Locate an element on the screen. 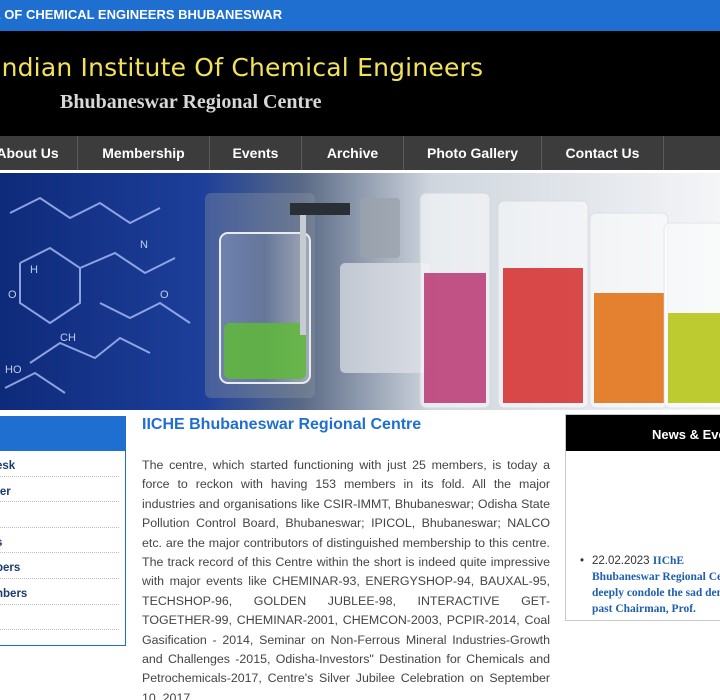 This screenshot has width=720, height=700. nav-item-events: Events is located at coordinates (256, 153).